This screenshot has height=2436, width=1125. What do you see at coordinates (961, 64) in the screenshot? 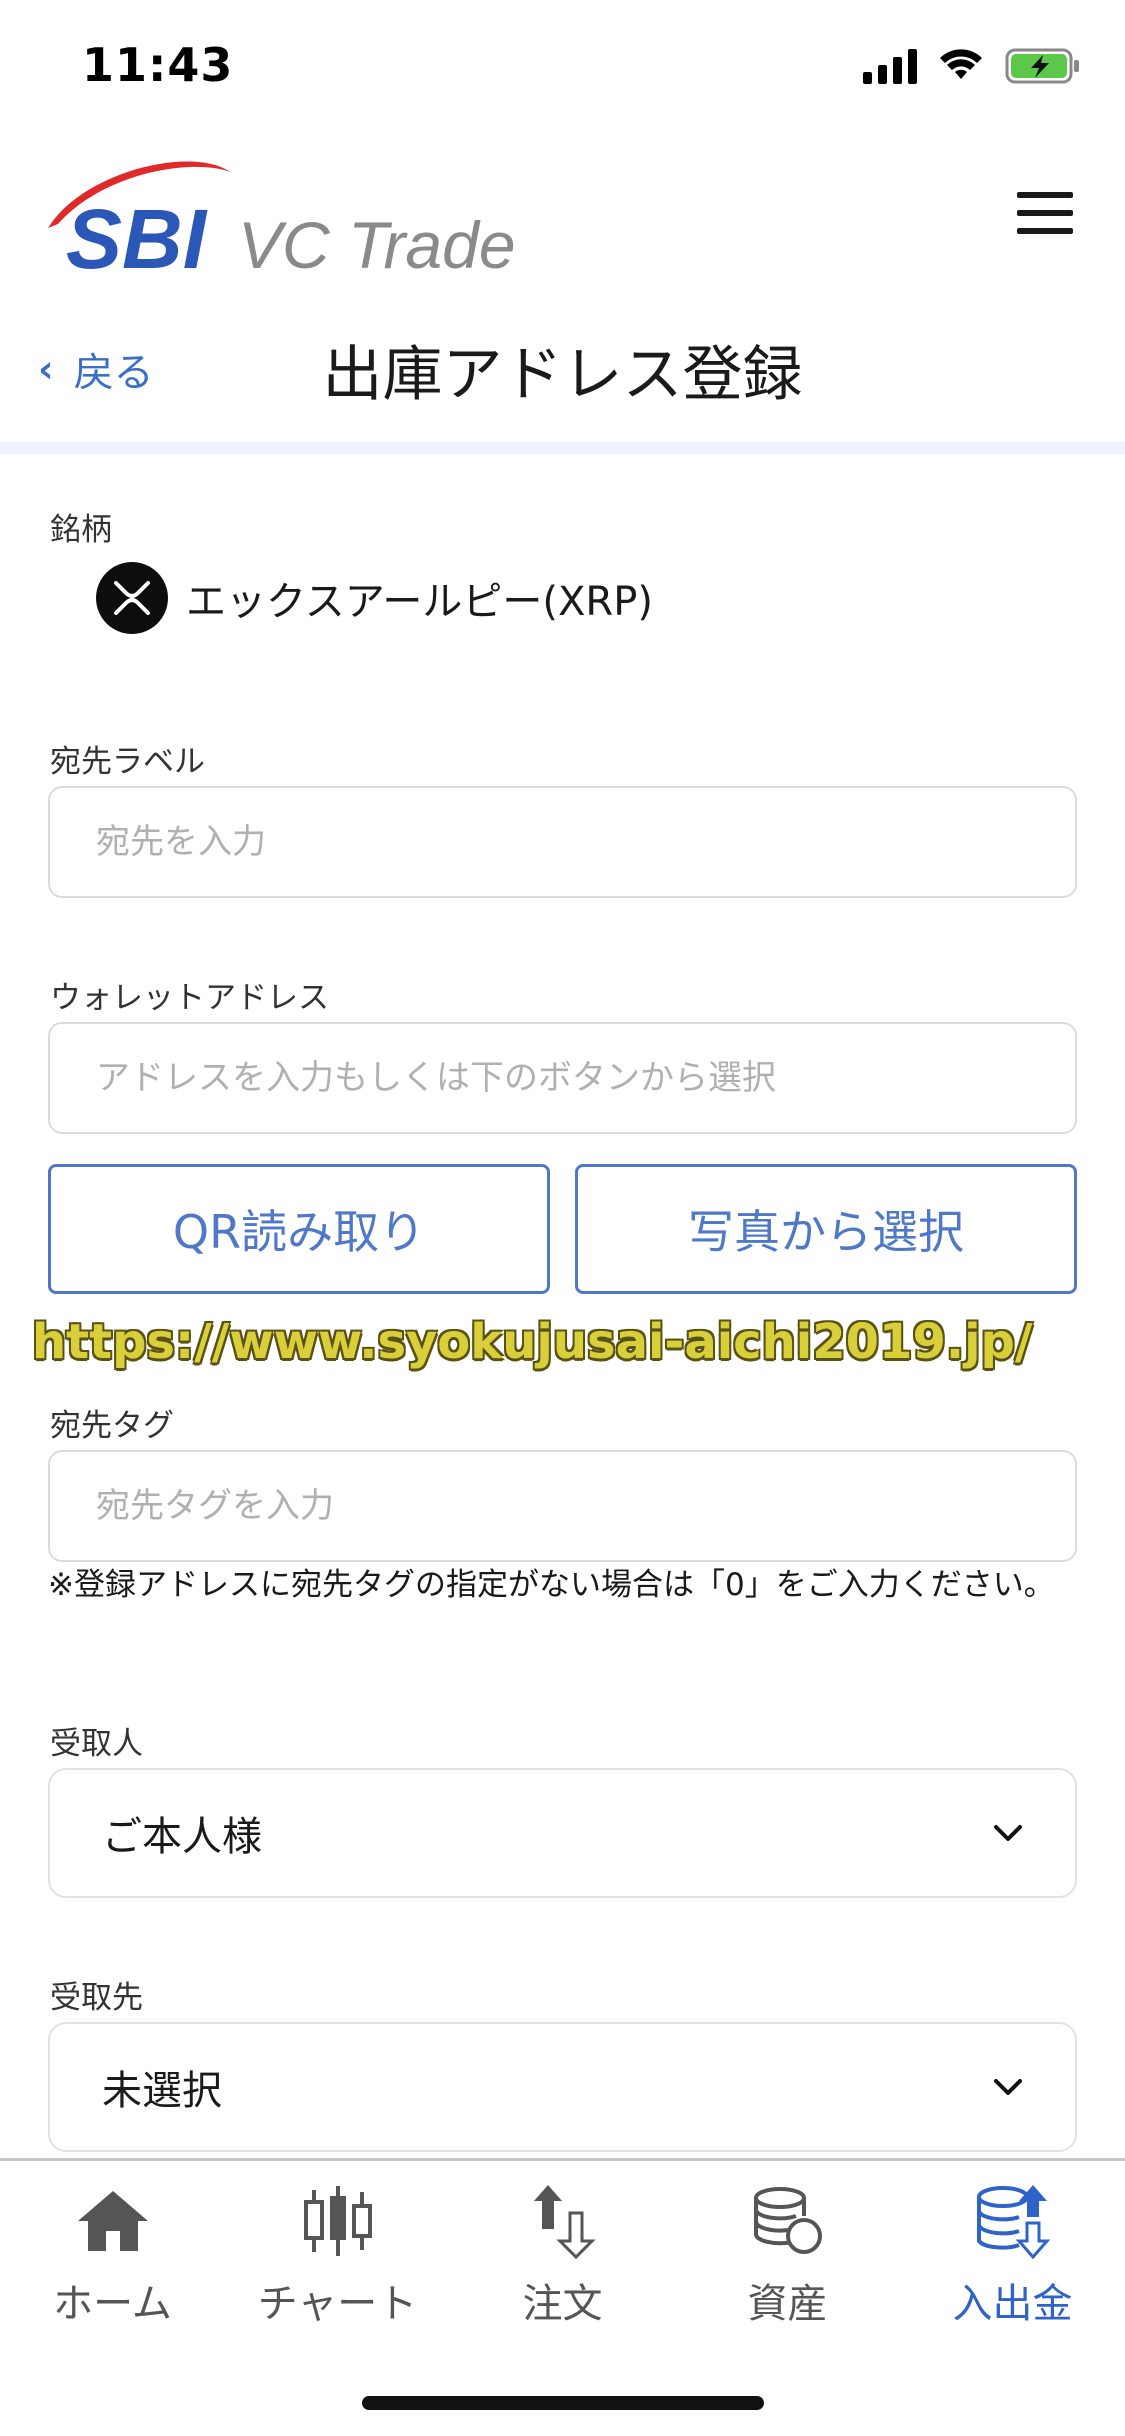
I see `wifi-icon` at bounding box center [961, 64].